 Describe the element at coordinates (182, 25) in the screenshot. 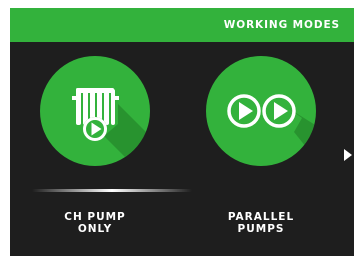

I see `header-bar: WORKING MODES` at that location.